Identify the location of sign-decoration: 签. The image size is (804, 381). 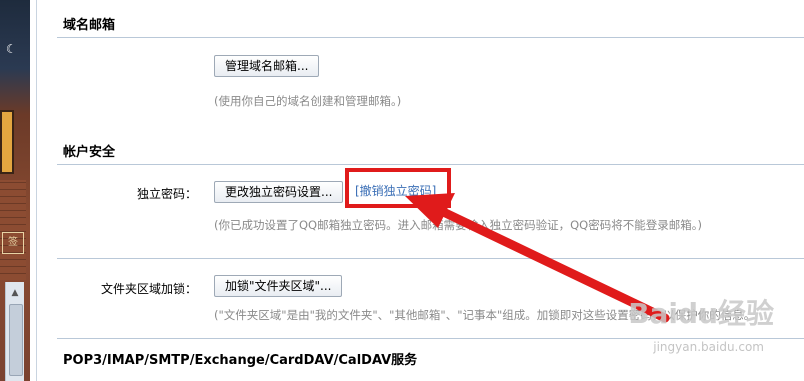
(13, 243).